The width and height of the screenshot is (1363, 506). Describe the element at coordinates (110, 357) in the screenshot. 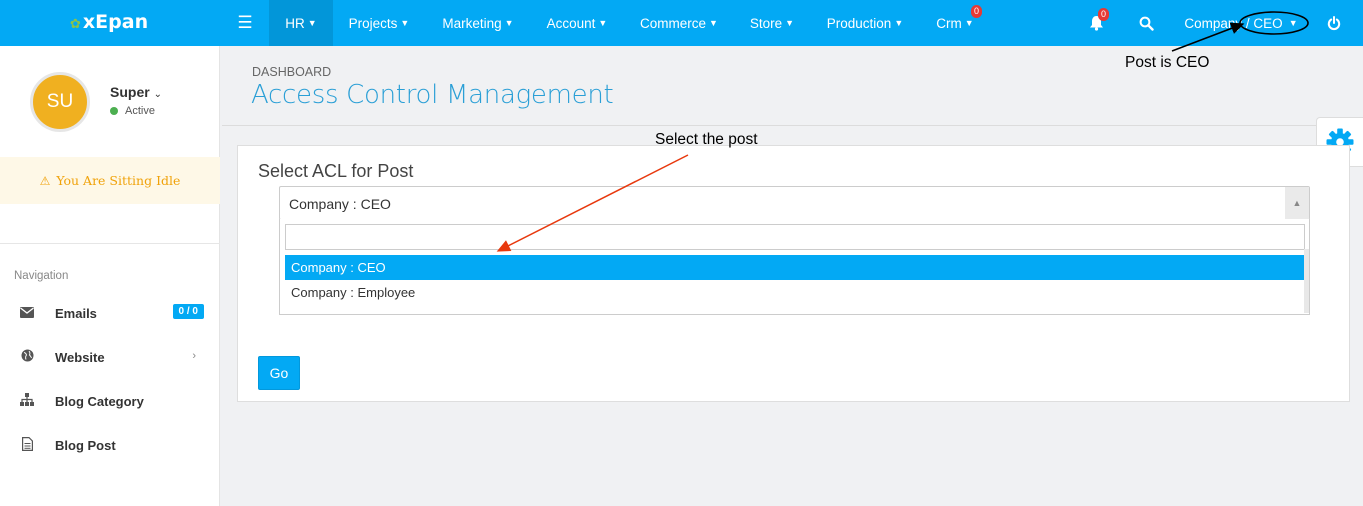

I see `sidebar-item-website: Website ›` at that location.